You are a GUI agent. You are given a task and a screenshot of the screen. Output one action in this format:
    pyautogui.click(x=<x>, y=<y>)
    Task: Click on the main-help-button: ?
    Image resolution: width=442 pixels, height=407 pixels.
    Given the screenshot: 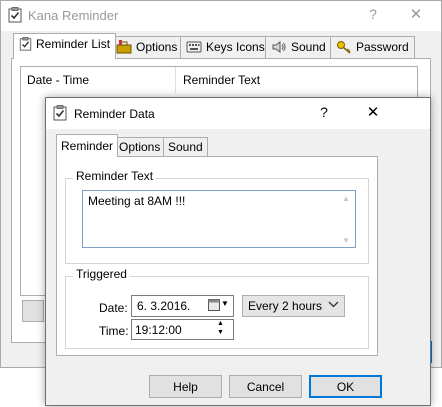 What is the action you would take?
    pyautogui.click(x=373, y=15)
    